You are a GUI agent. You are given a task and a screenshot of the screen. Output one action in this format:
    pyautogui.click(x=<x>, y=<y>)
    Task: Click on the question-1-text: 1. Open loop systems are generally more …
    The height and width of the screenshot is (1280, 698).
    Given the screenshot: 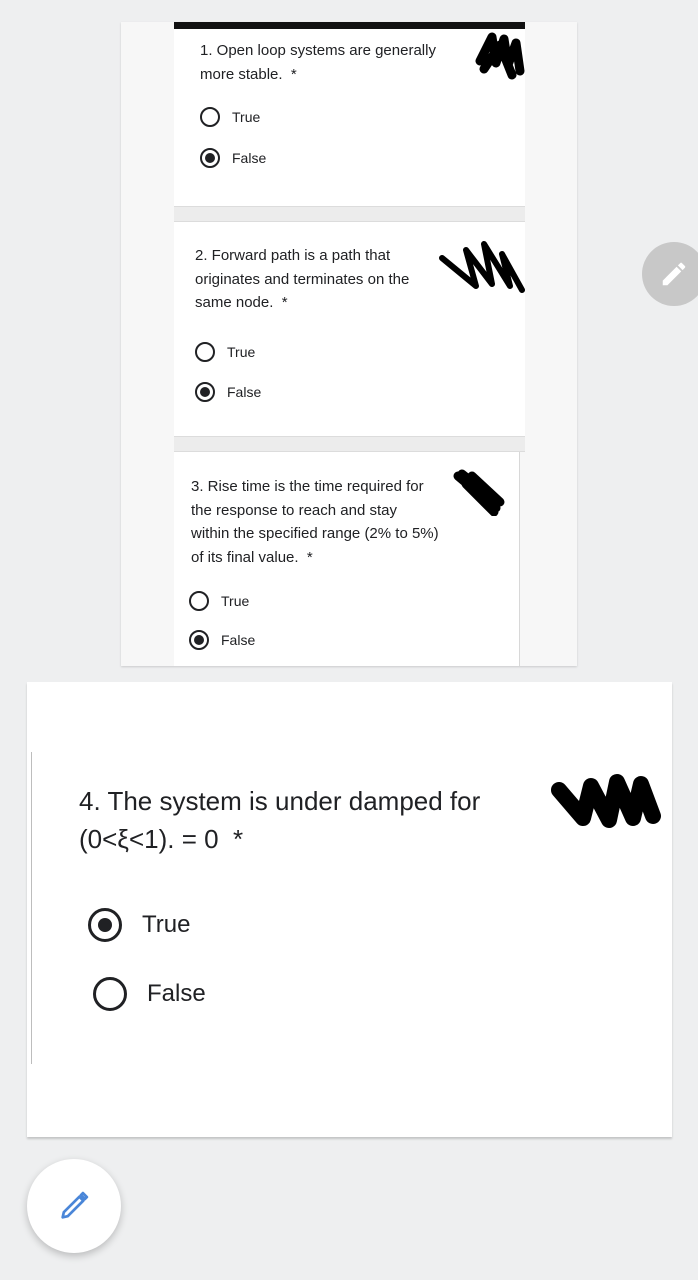 What is the action you would take?
    pyautogui.click(x=318, y=62)
    